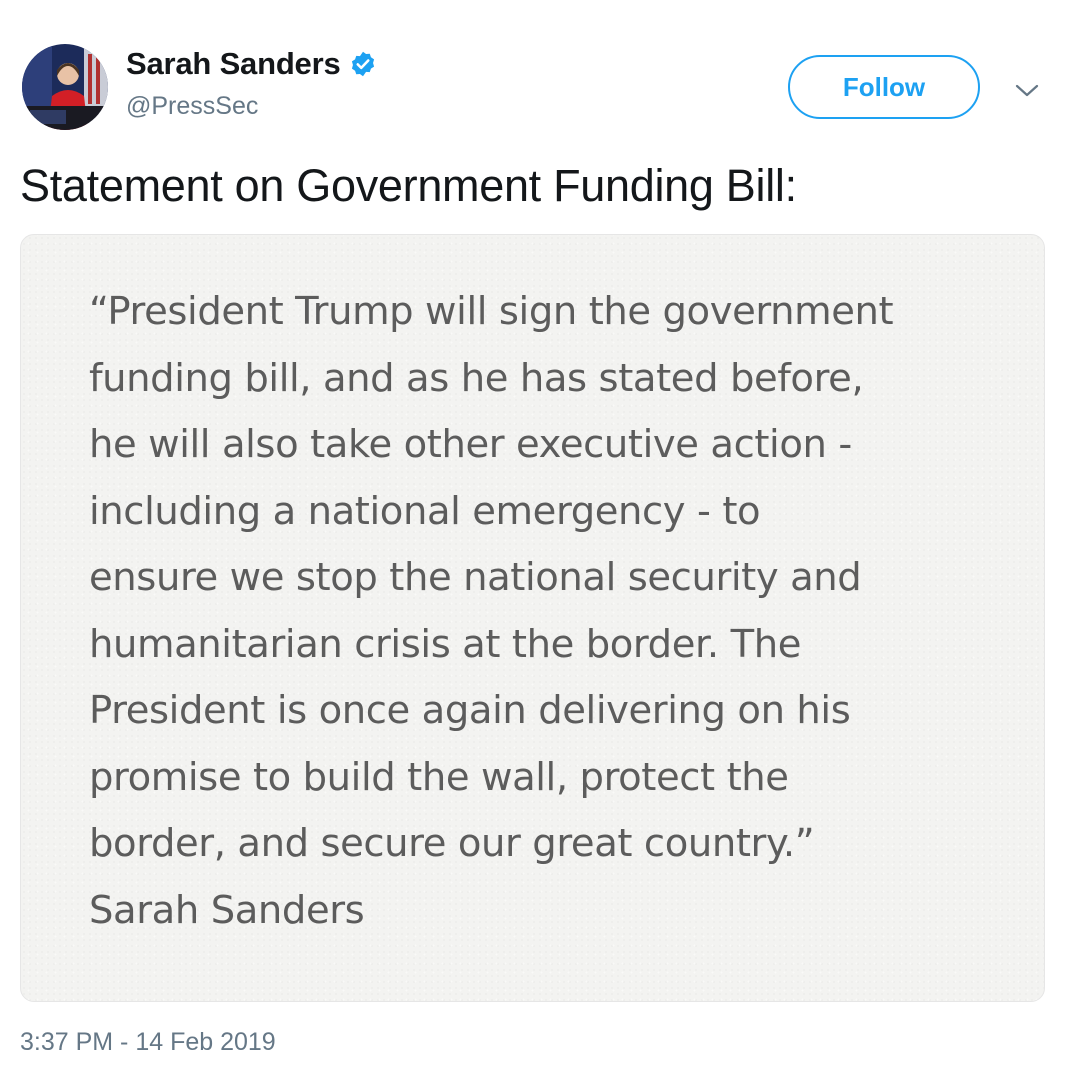  I want to click on statement-signature: Sarah Sanders, so click(227, 910).